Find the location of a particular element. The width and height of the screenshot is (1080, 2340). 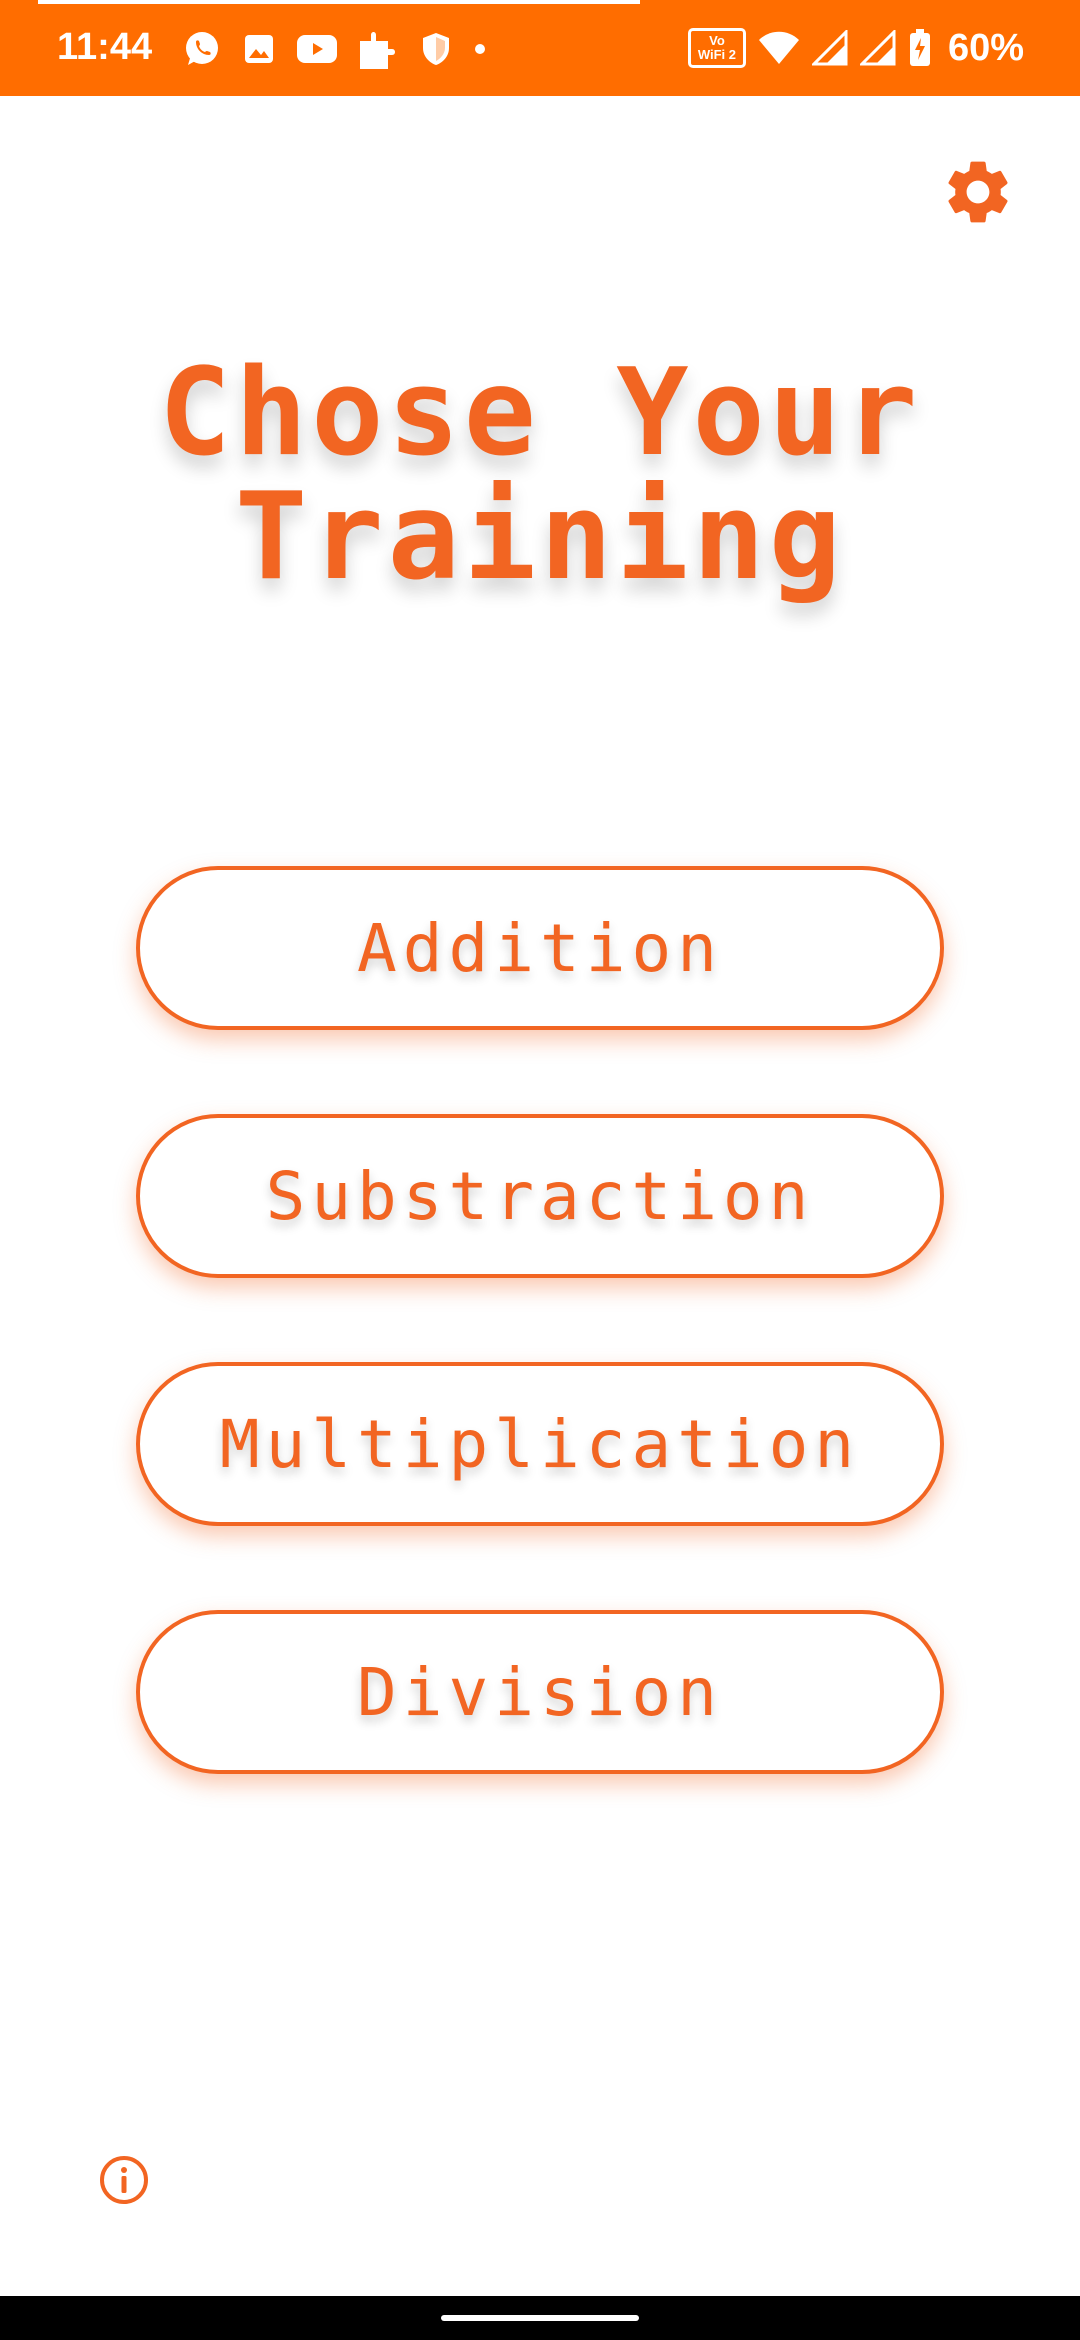

shield-icon is located at coordinates (436, 49).